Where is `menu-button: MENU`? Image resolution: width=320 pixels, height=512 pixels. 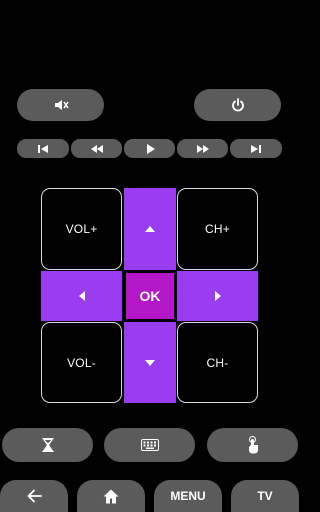
menu-button: MENU is located at coordinates (188, 496).